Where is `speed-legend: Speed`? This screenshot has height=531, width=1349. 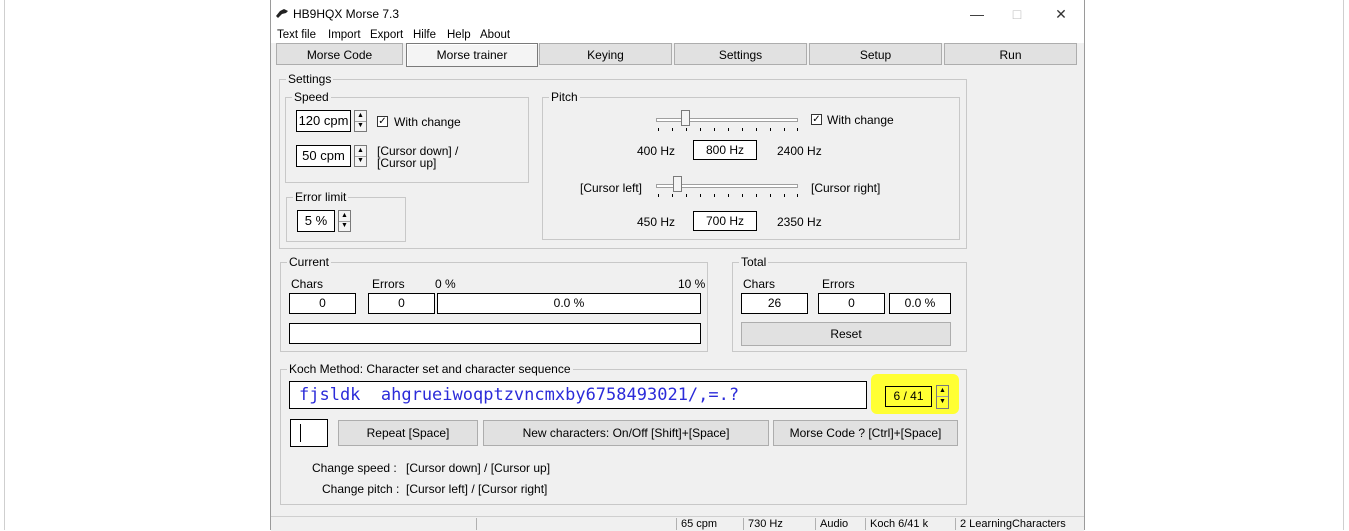
speed-legend: Speed is located at coordinates (311, 97).